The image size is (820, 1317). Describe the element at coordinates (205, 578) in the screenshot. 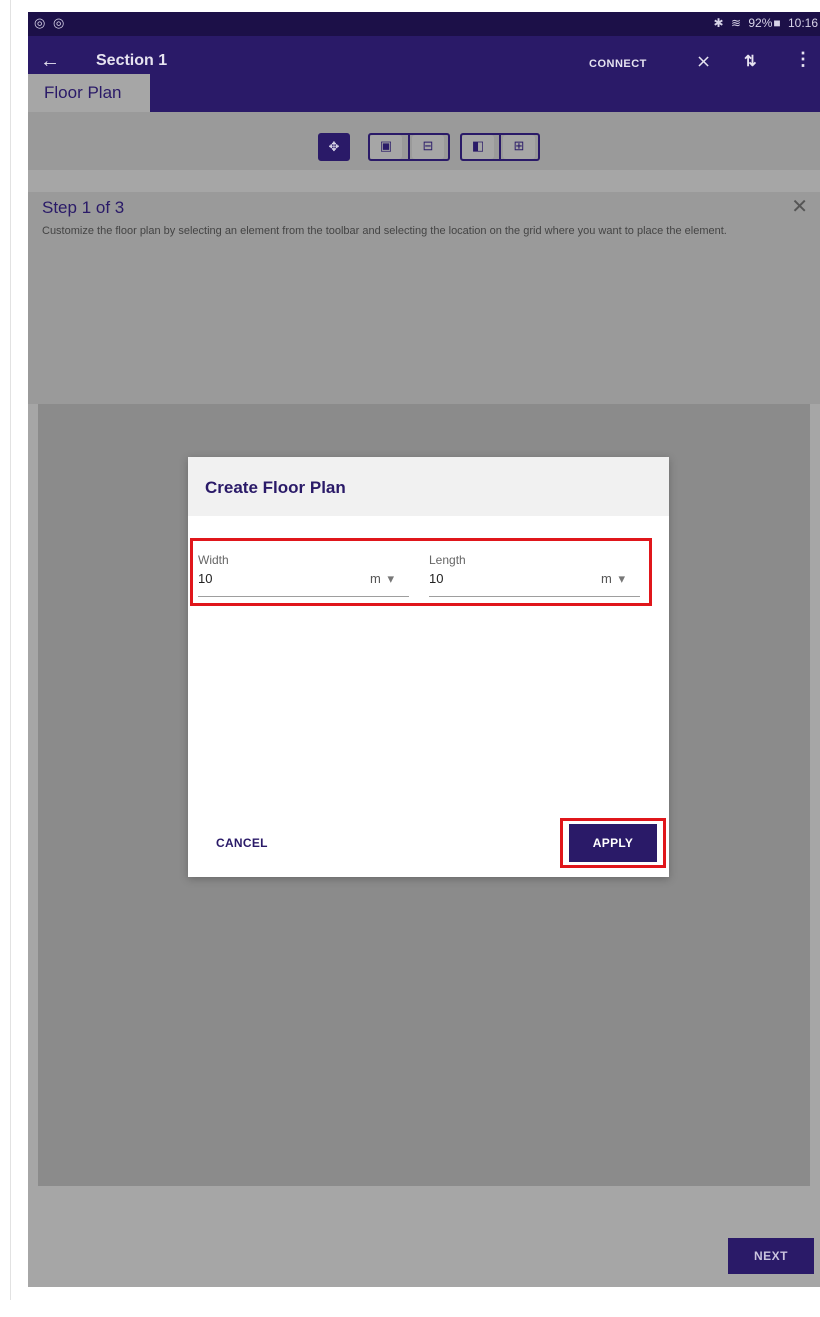

I see `width-input: 10` at that location.